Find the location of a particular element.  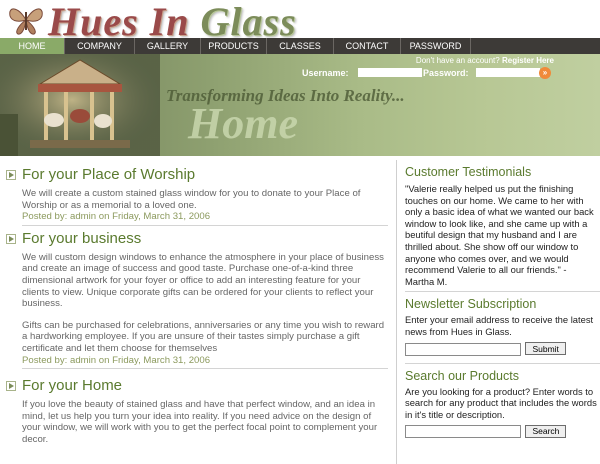

username-input is located at coordinates (390, 72).